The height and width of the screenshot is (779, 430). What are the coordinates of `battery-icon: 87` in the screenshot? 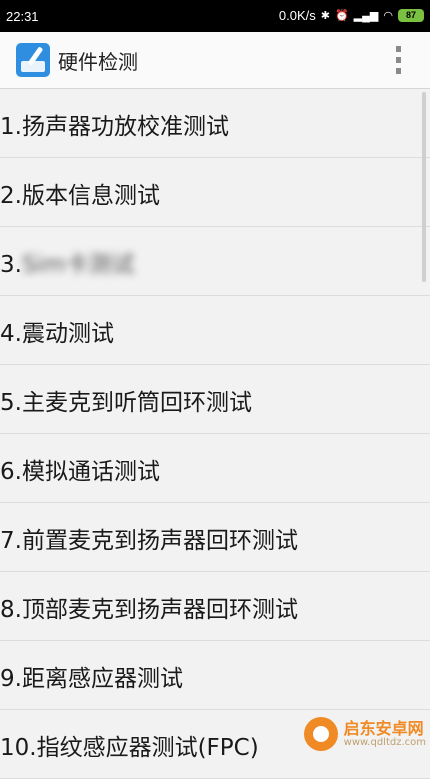 It's located at (411, 15).